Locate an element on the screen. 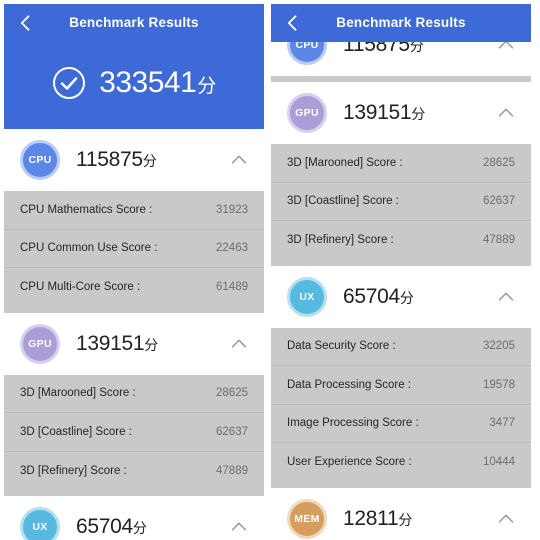  row-label: User Experience Score : is located at coordinates (349, 462).